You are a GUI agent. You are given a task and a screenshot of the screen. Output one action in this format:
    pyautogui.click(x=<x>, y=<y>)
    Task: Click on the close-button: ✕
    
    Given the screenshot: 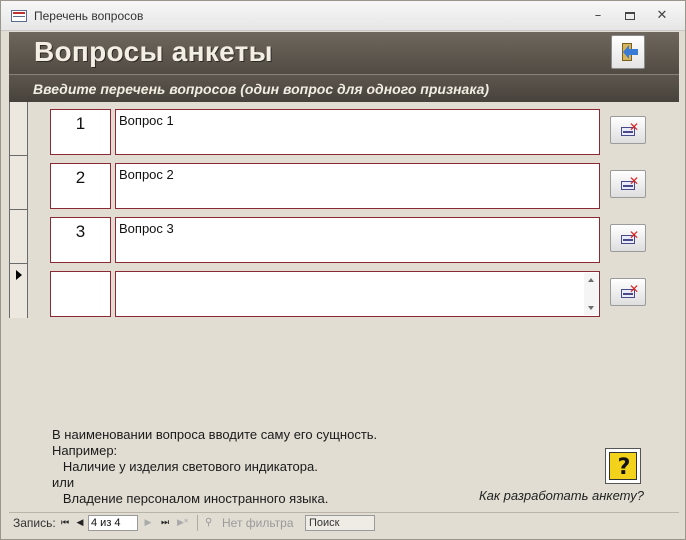 What is the action you would take?
    pyautogui.click(x=662, y=16)
    